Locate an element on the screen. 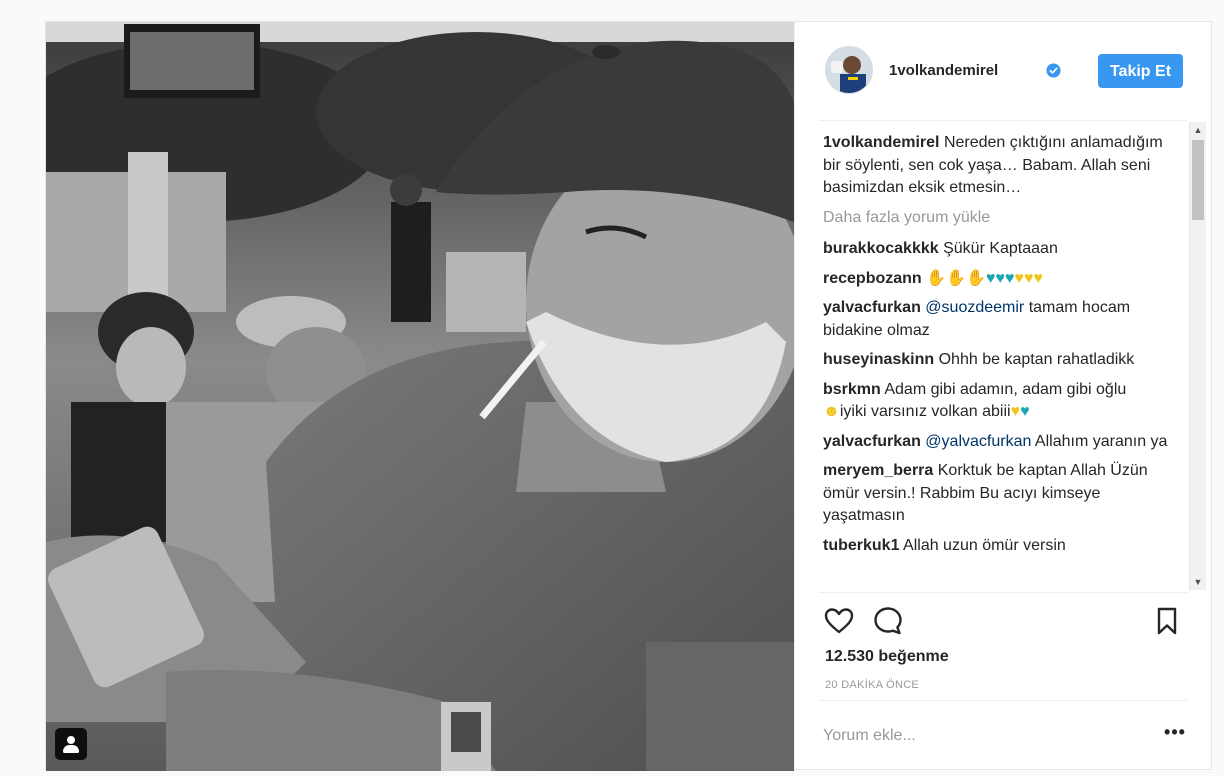 This screenshot has height=776, width=1224. comments-scrollbar: ▲ ▼ is located at coordinates (1197, 356).